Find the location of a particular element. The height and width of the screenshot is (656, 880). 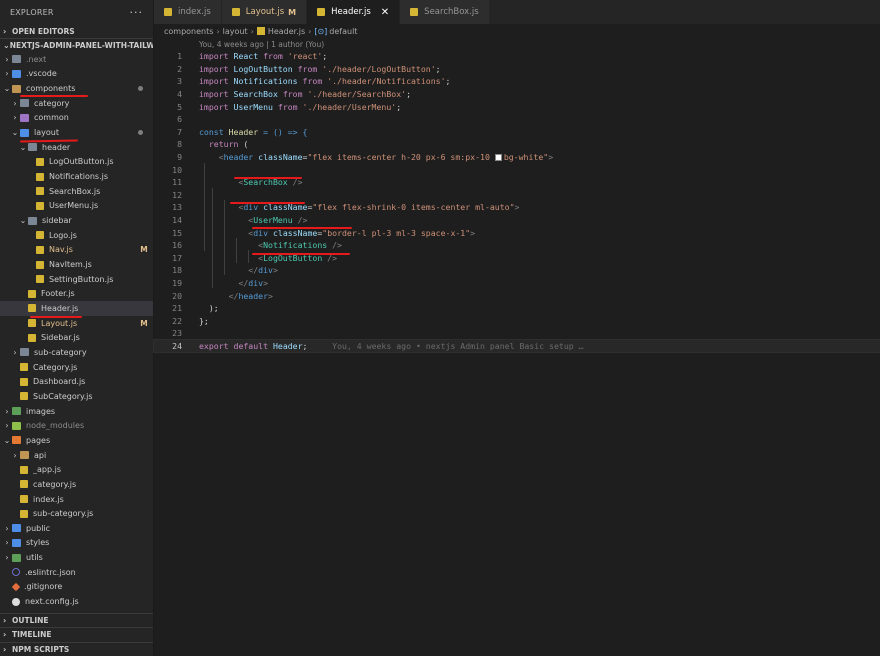

token: return is located at coordinates (223, 144).